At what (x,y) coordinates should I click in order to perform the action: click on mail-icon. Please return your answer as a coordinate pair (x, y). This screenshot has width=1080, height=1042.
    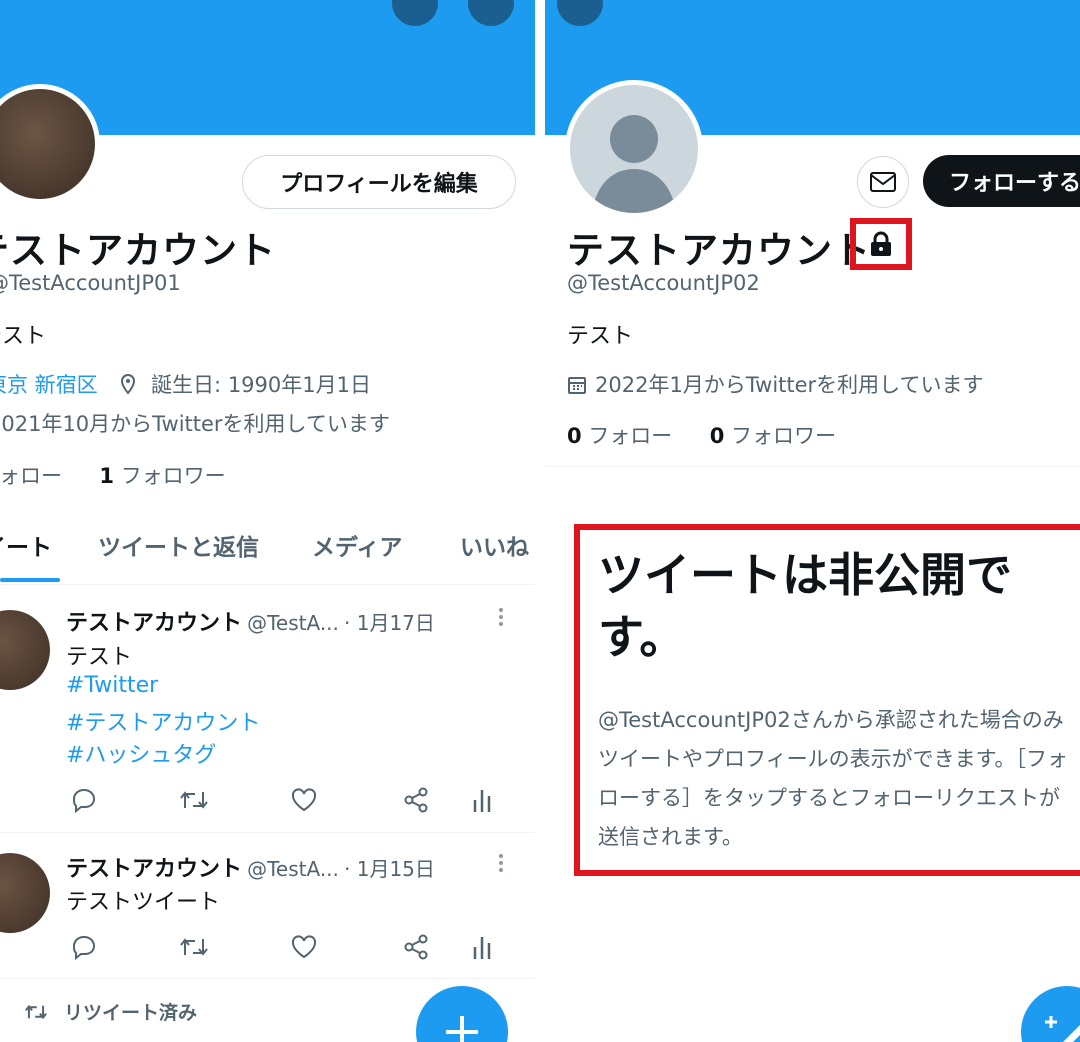
    Looking at the image, I should click on (883, 182).